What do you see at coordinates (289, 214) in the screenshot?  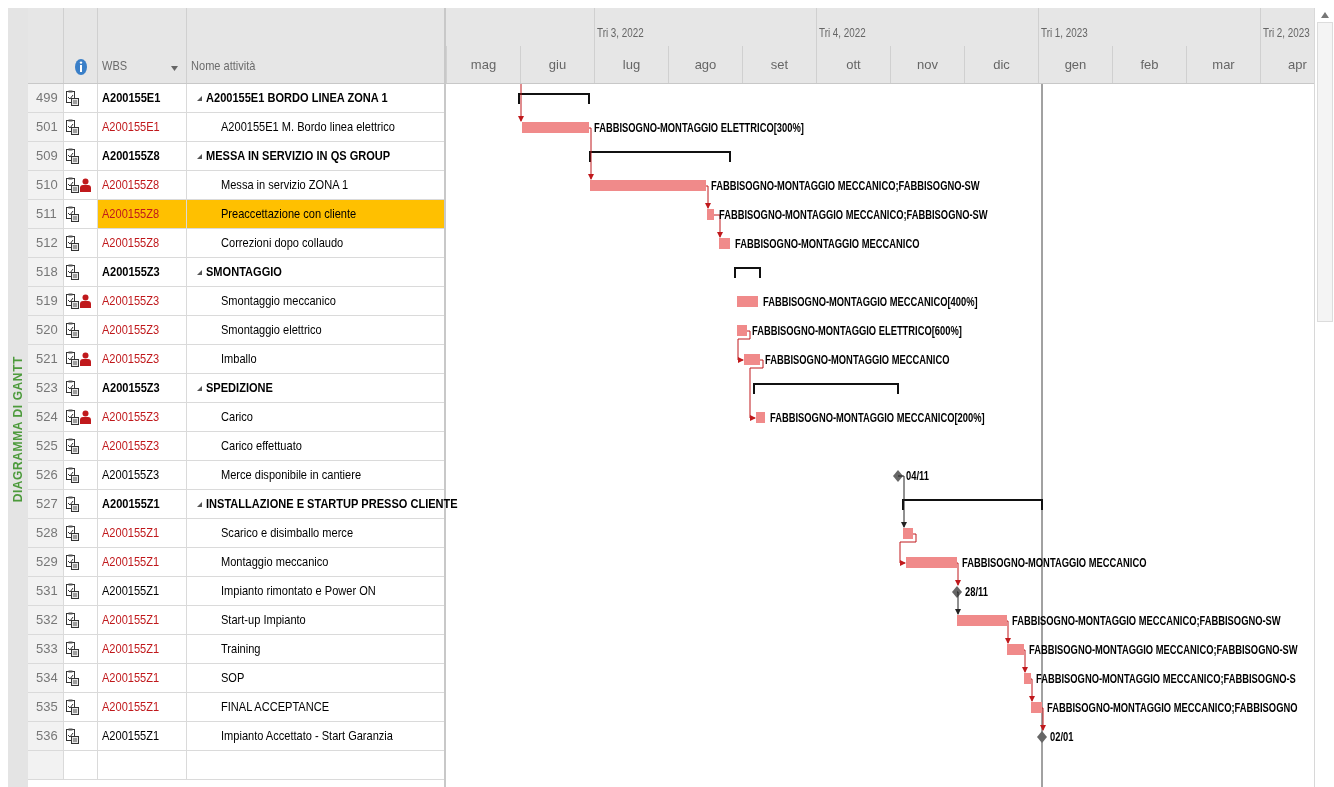 I see `task-name: Preaccettazione con cliente` at bounding box center [289, 214].